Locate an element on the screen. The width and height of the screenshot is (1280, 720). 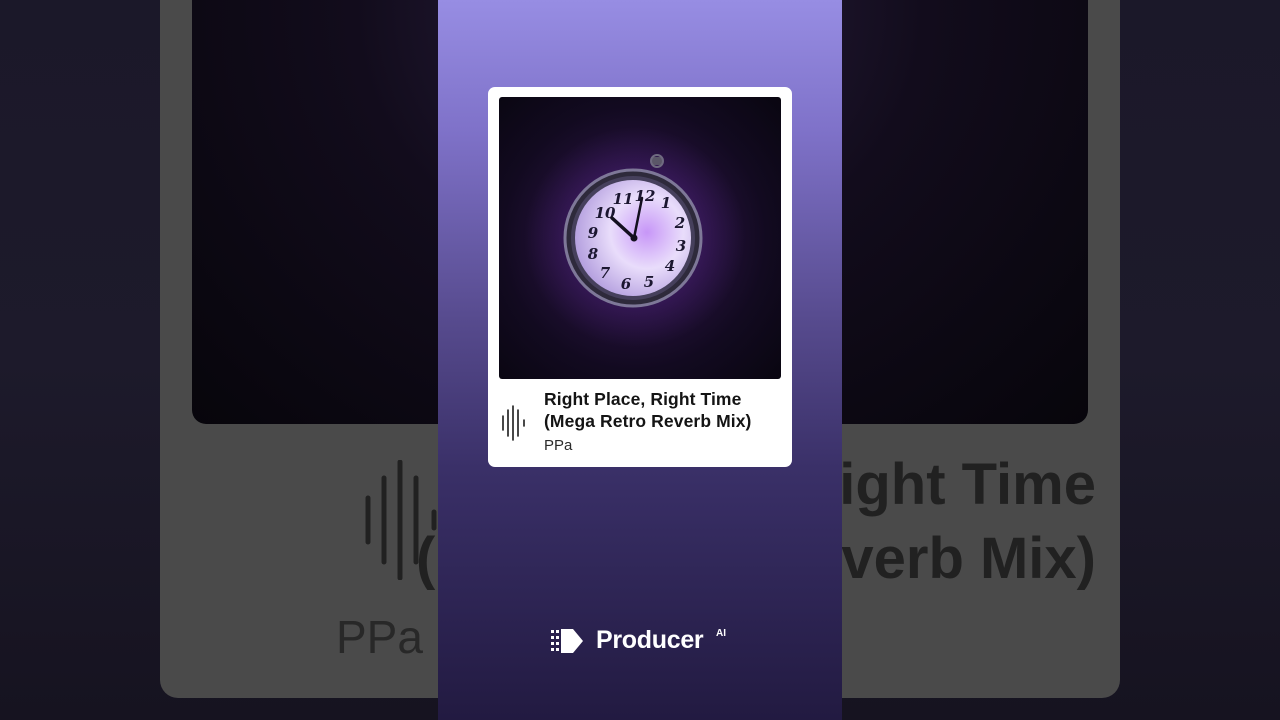
clock-numeral: 12 is located at coordinates (645, 196).